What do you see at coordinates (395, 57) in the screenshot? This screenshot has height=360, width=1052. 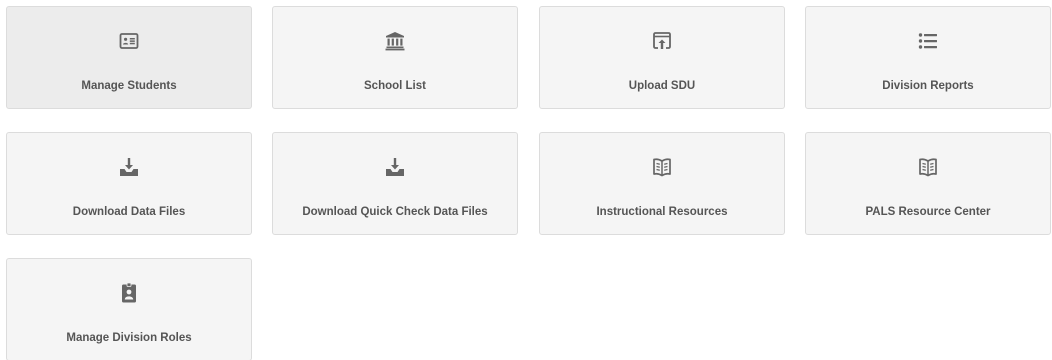 I see `school-list-tile: School List` at bounding box center [395, 57].